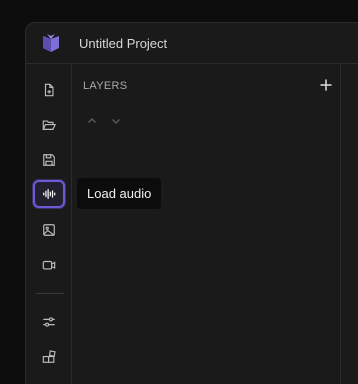 The height and width of the screenshot is (384, 358). I want to click on chevron-down-icon, so click(116, 121).